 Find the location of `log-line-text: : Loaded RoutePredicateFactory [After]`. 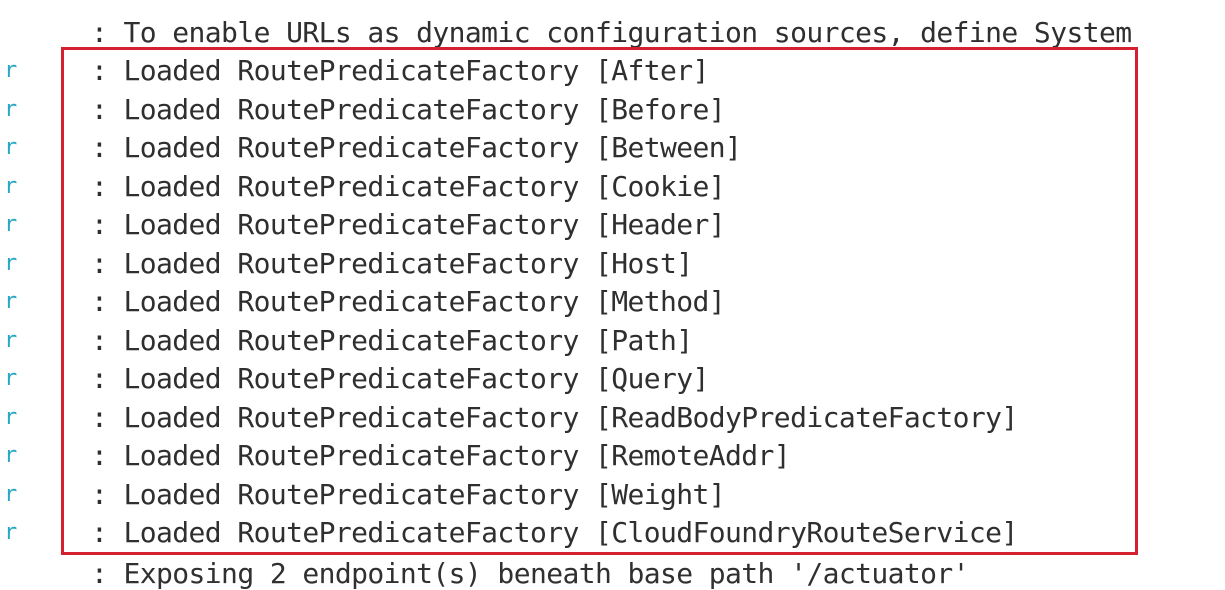

log-line-text: : Loaded RoutePredicateFactory [After] is located at coordinates (400, 70).